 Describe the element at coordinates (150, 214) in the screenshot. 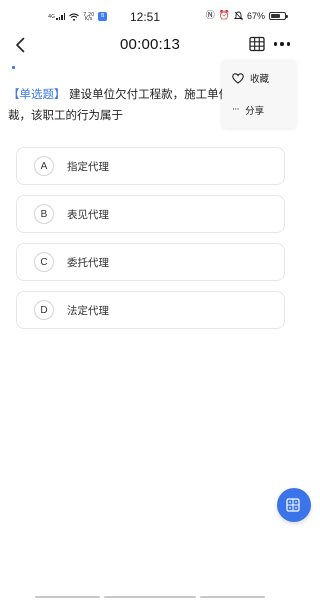

I see `option-b: B 表见代理` at that location.